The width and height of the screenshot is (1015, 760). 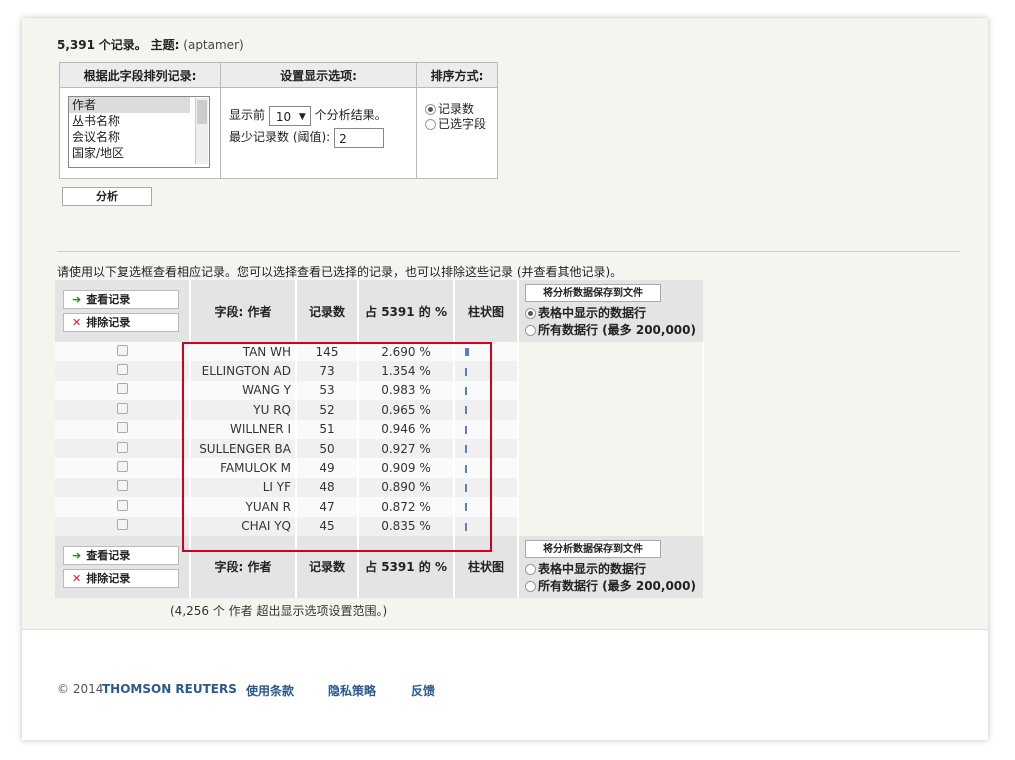 I want to click on save-panel-bottom: 将分析数据保存到文件 表格中显示的数据行 所有数据行 (最多 200,000), so click(x=611, y=566).